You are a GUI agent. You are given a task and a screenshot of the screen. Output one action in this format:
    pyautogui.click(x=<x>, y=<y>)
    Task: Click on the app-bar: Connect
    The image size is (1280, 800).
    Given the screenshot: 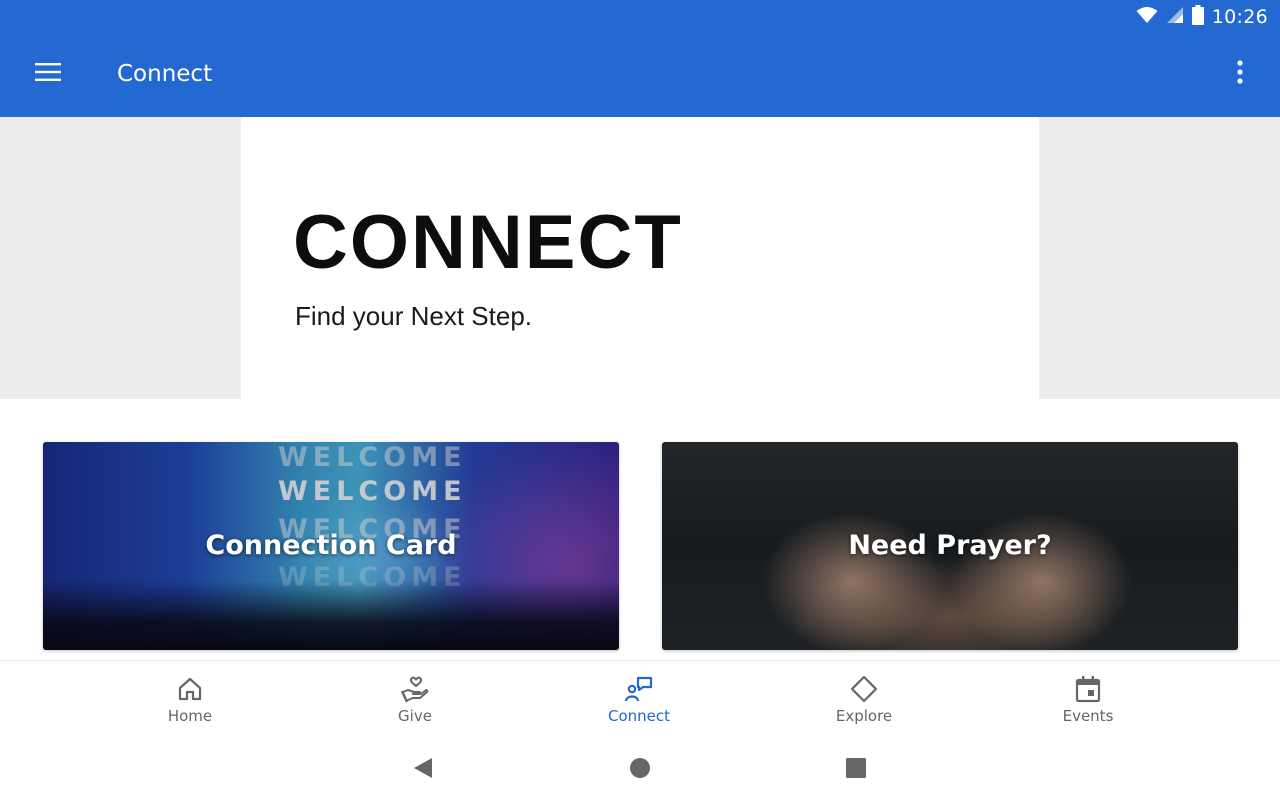 What is the action you would take?
    pyautogui.click(x=640, y=75)
    